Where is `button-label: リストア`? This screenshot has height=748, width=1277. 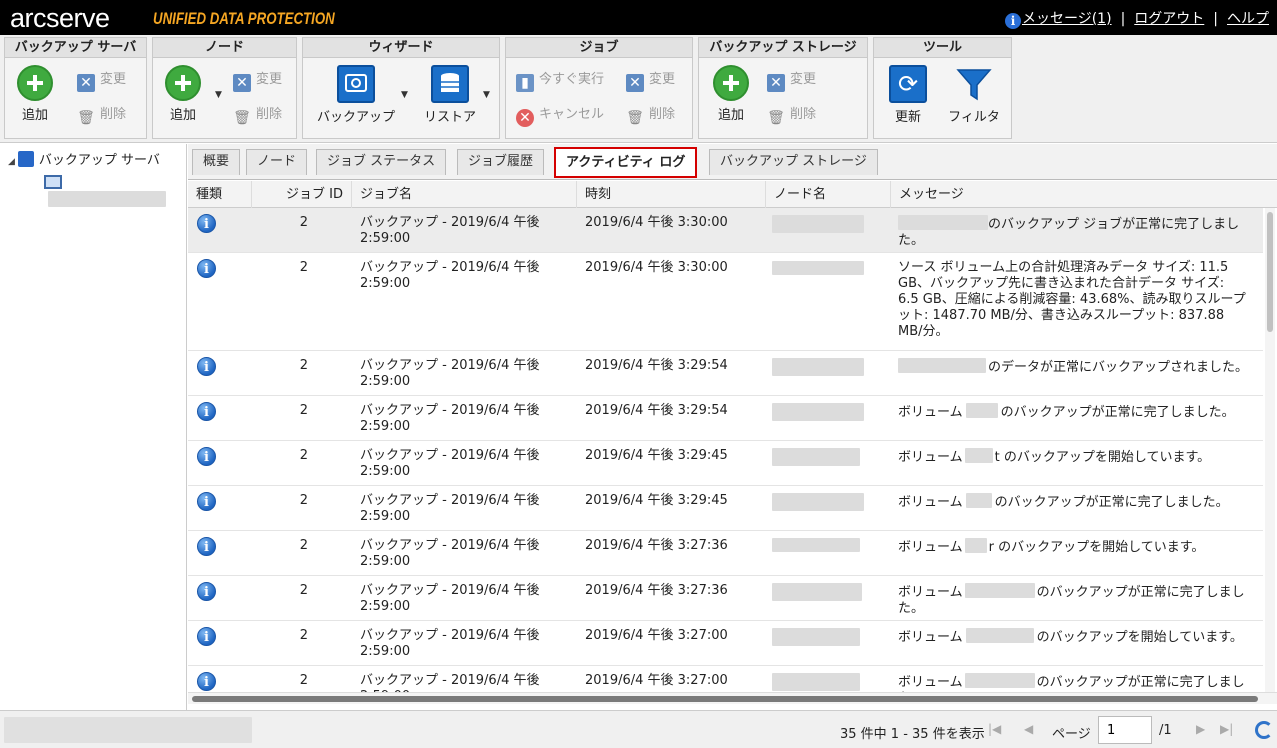 button-label: リストア is located at coordinates (449, 117).